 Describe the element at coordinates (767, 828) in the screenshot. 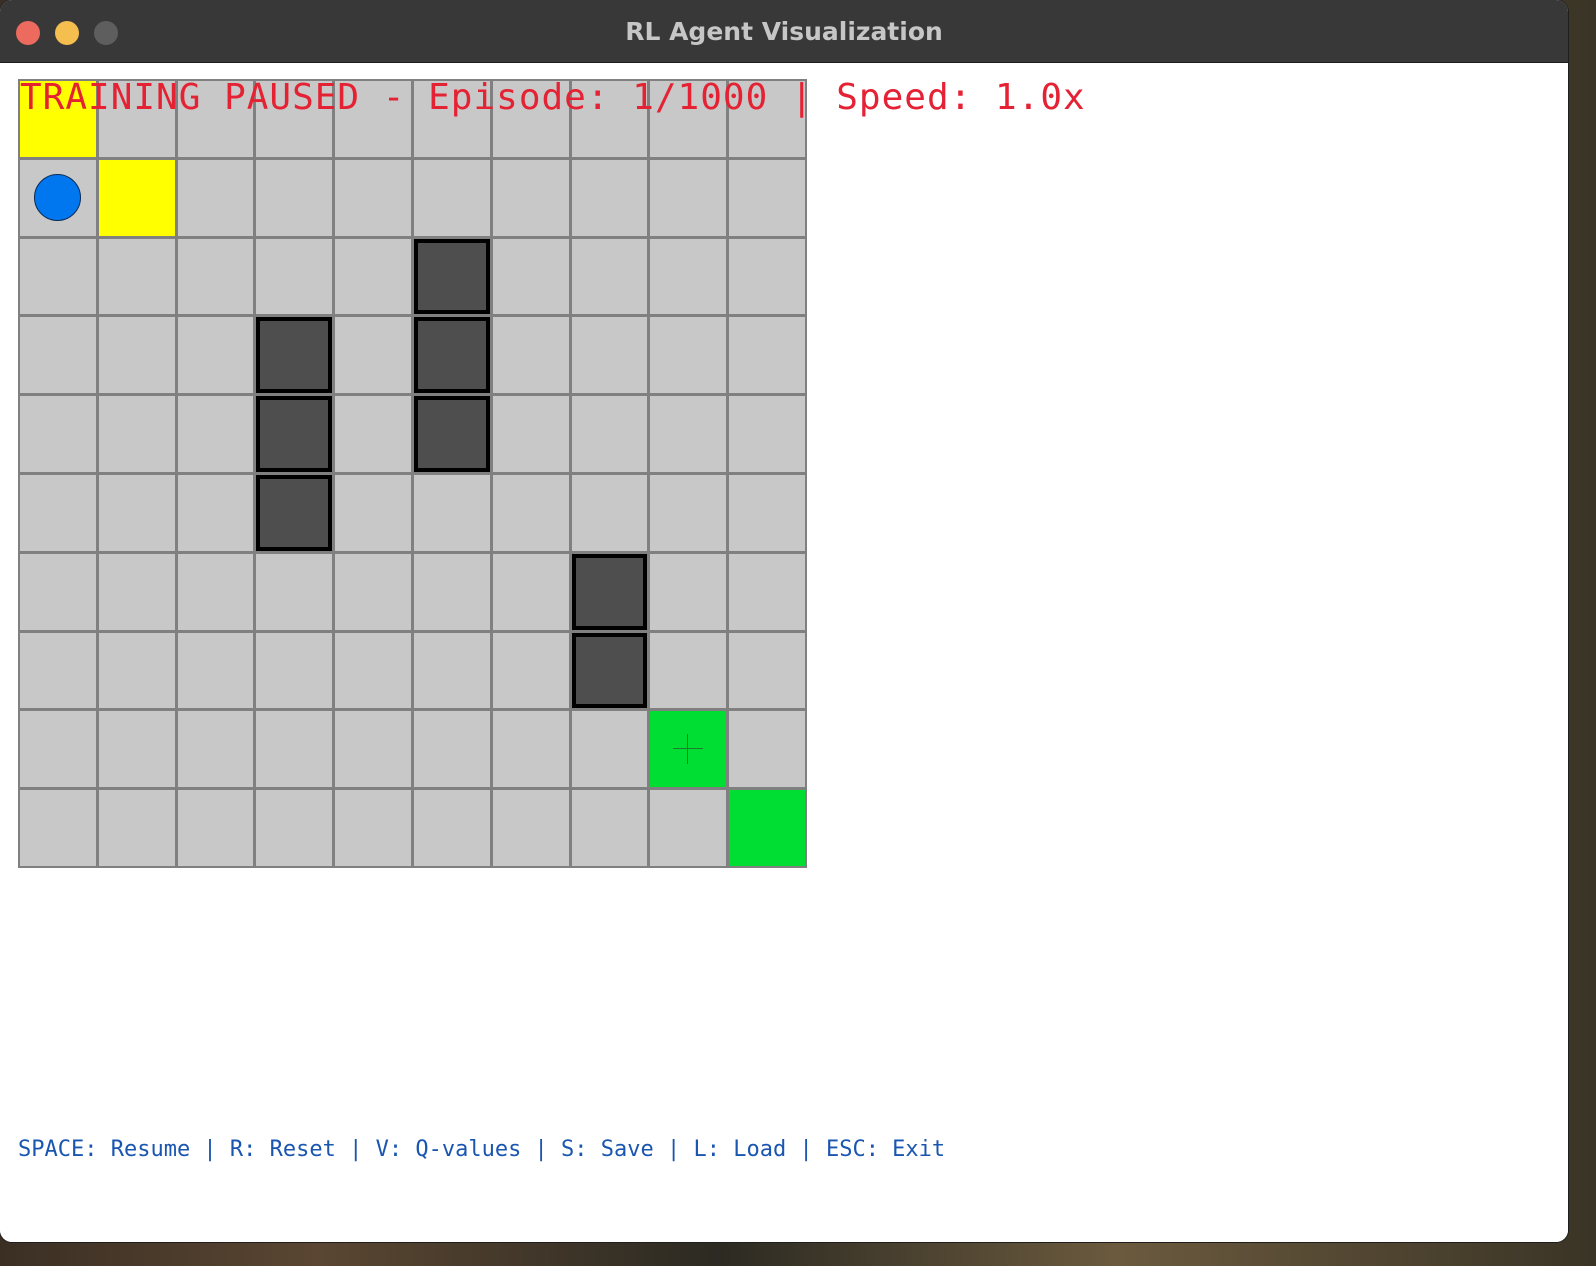

I see `grid-cell-goal` at that location.